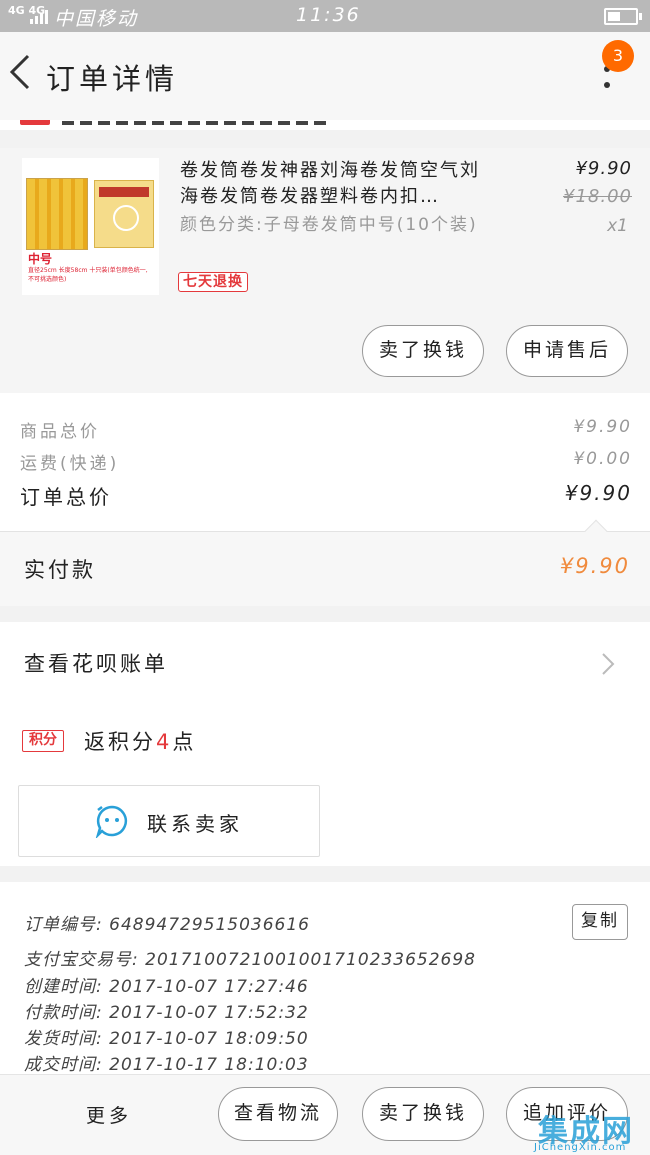 This screenshot has width=650, height=1155. What do you see at coordinates (325, 76) in the screenshot?
I see `nav-bar: 订单详情 3` at bounding box center [325, 76].